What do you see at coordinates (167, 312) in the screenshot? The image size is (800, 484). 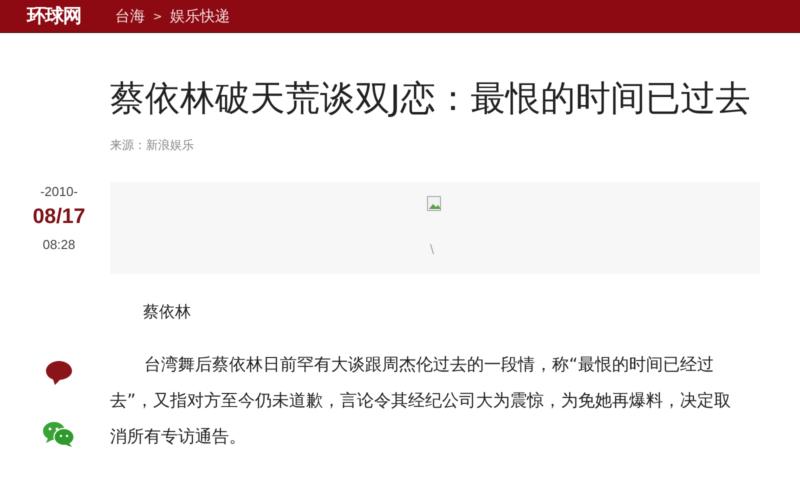 I see `image-caption: 蔡依林` at bounding box center [167, 312].